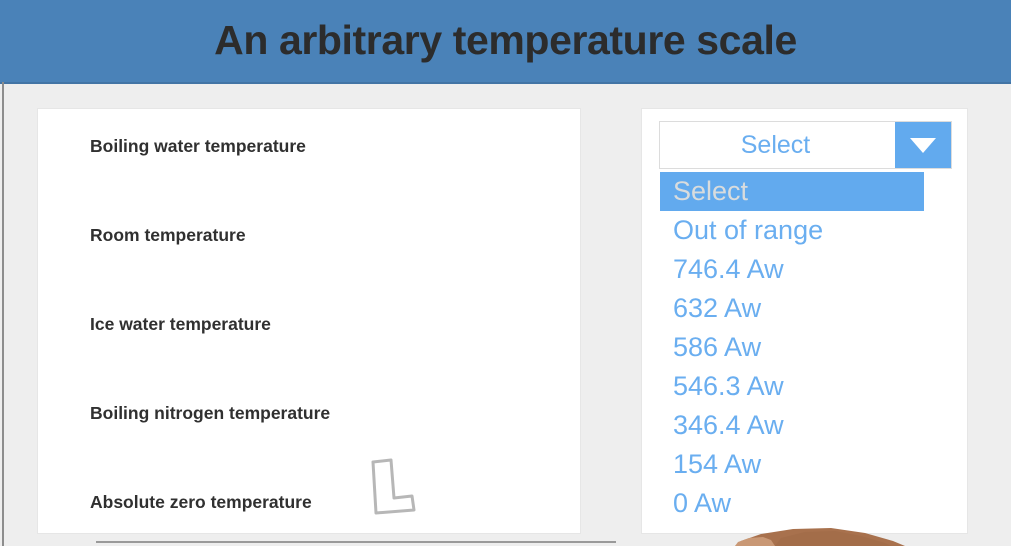 This screenshot has height=546, width=1011. Describe the element at coordinates (198, 146) in the screenshot. I see `list-item: Boiling water temperature` at that location.